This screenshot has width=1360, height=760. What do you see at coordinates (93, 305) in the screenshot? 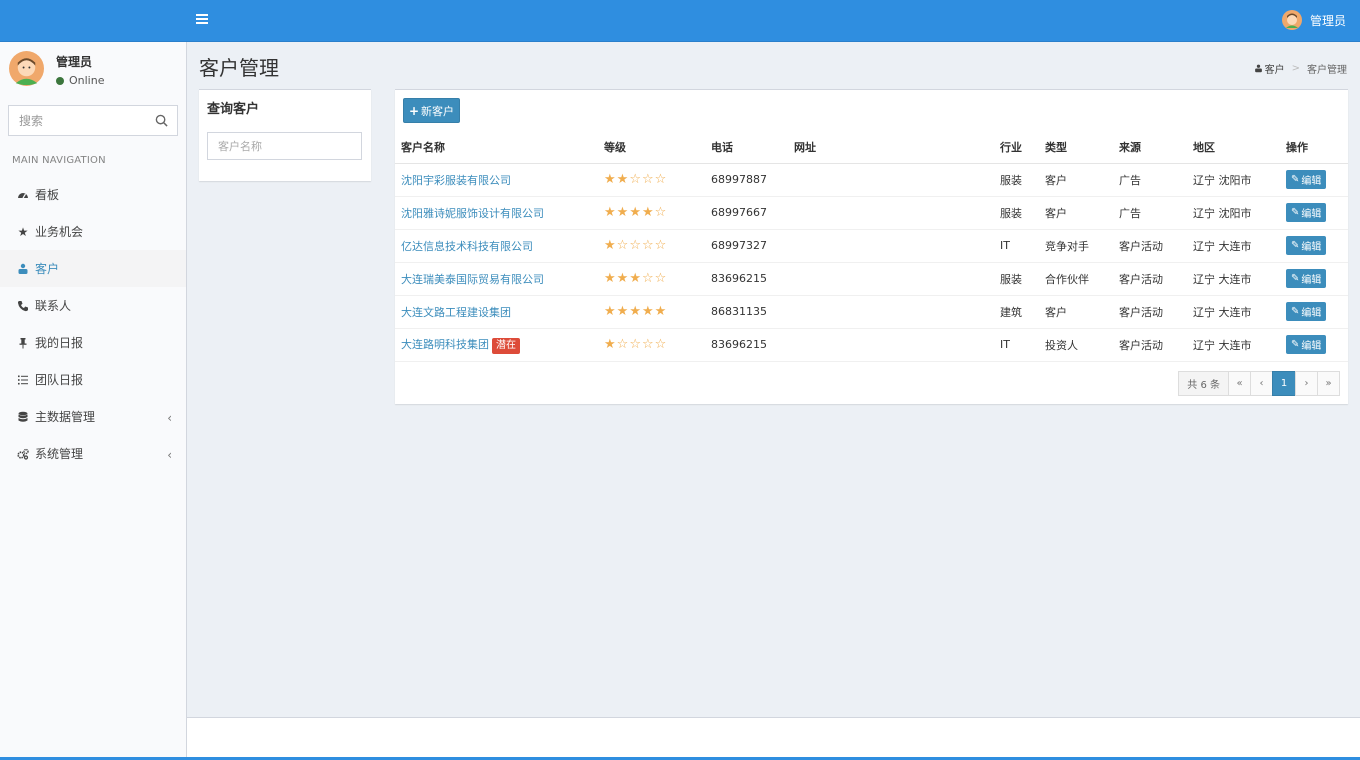
I see `sidebar-item-contacts: 联系人` at bounding box center [93, 305].